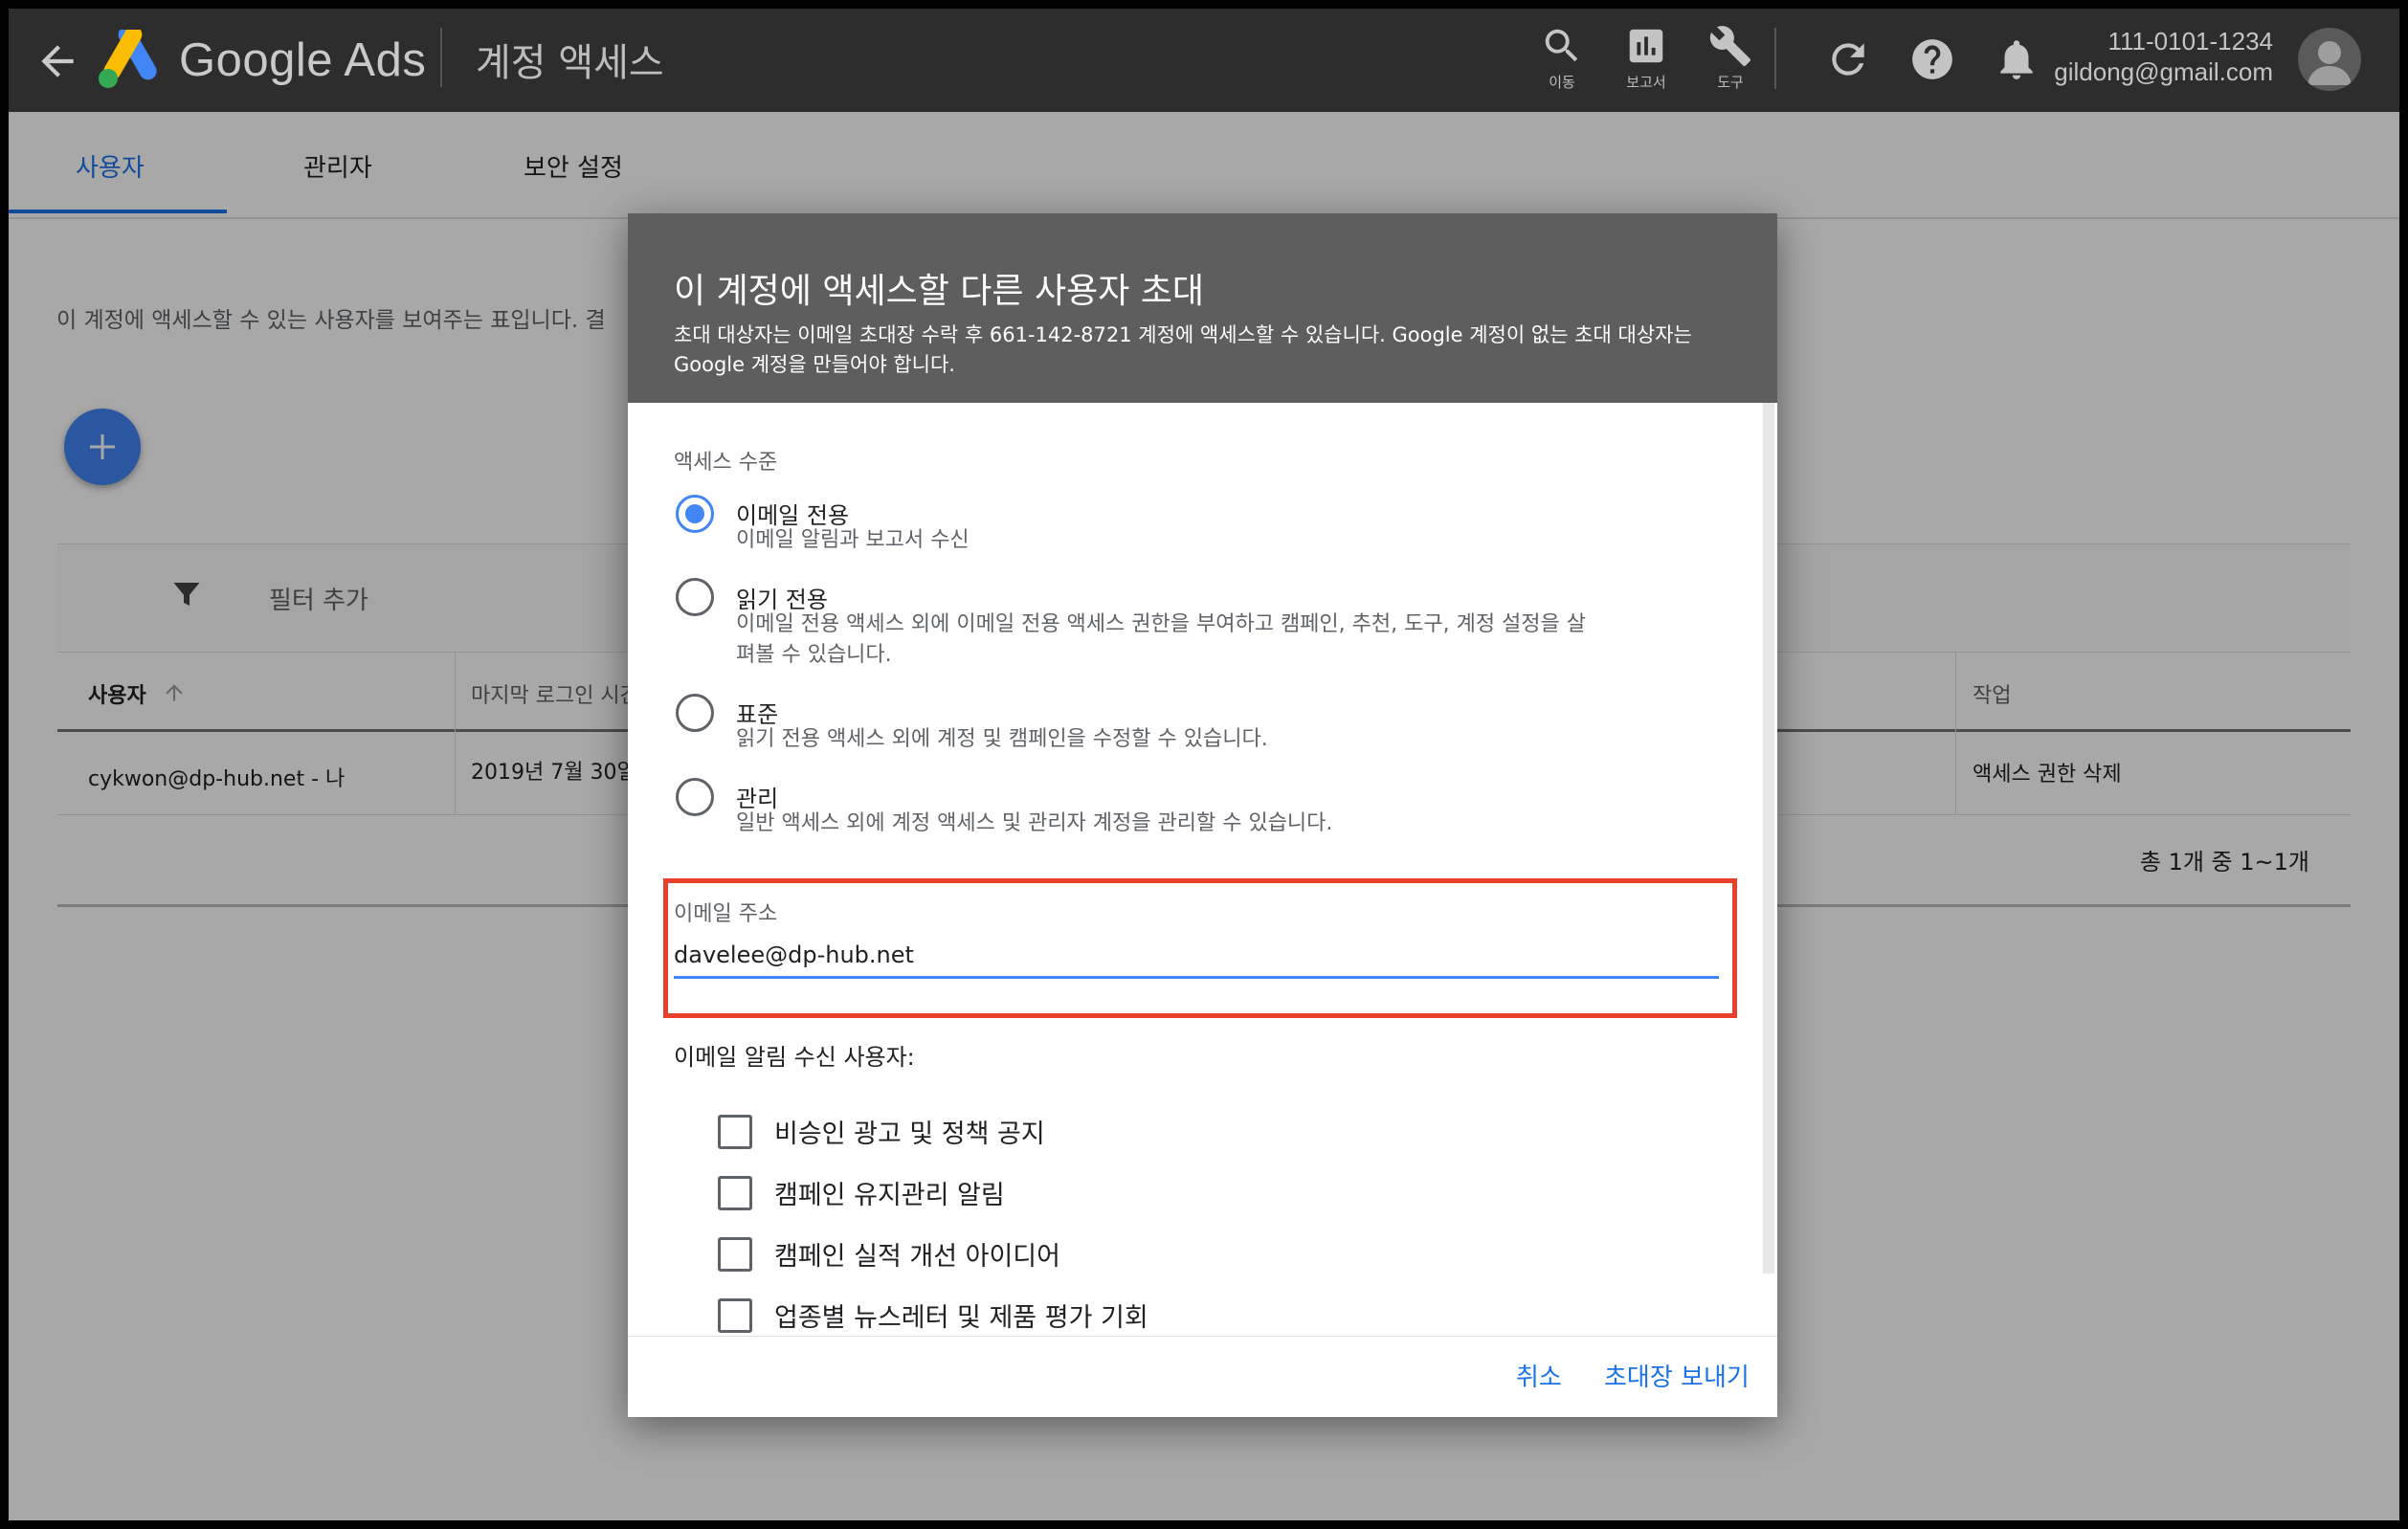  Describe the element at coordinates (2330, 63) in the screenshot. I see `person-icon` at that location.